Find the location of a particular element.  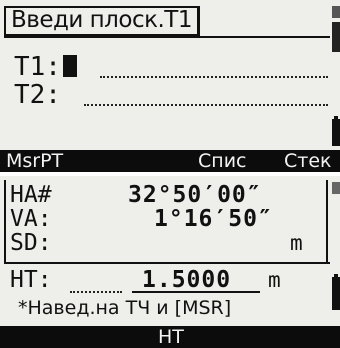

field-t2: T2: is located at coordinates (37, 95).